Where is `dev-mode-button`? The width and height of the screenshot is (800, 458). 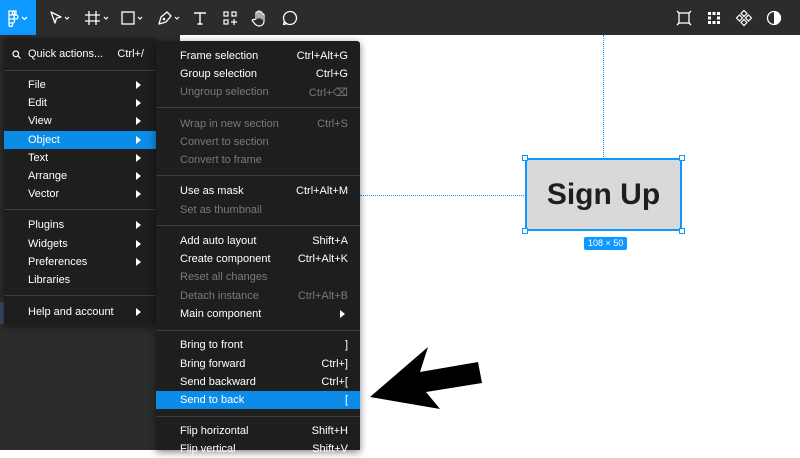
dev-mode-button is located at coordinates (684, 17).